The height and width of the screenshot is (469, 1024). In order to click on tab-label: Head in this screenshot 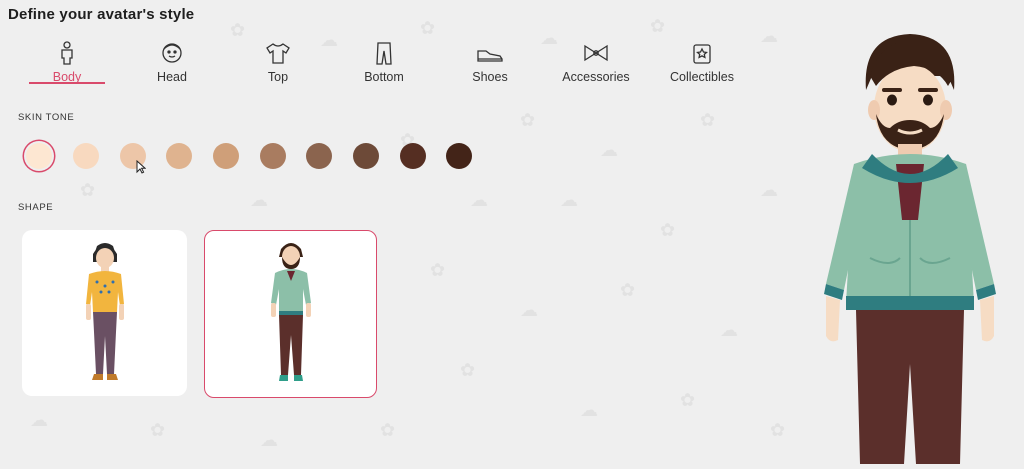, I will do `click(172, 77)`.